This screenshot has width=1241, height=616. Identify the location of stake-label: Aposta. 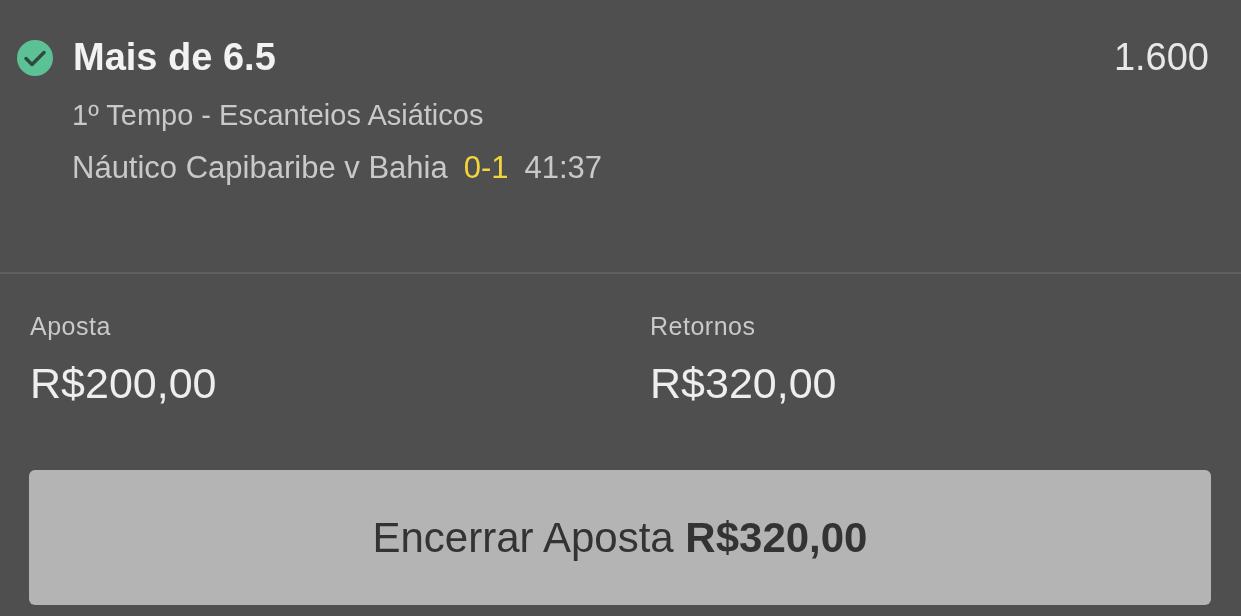
(71, 326).